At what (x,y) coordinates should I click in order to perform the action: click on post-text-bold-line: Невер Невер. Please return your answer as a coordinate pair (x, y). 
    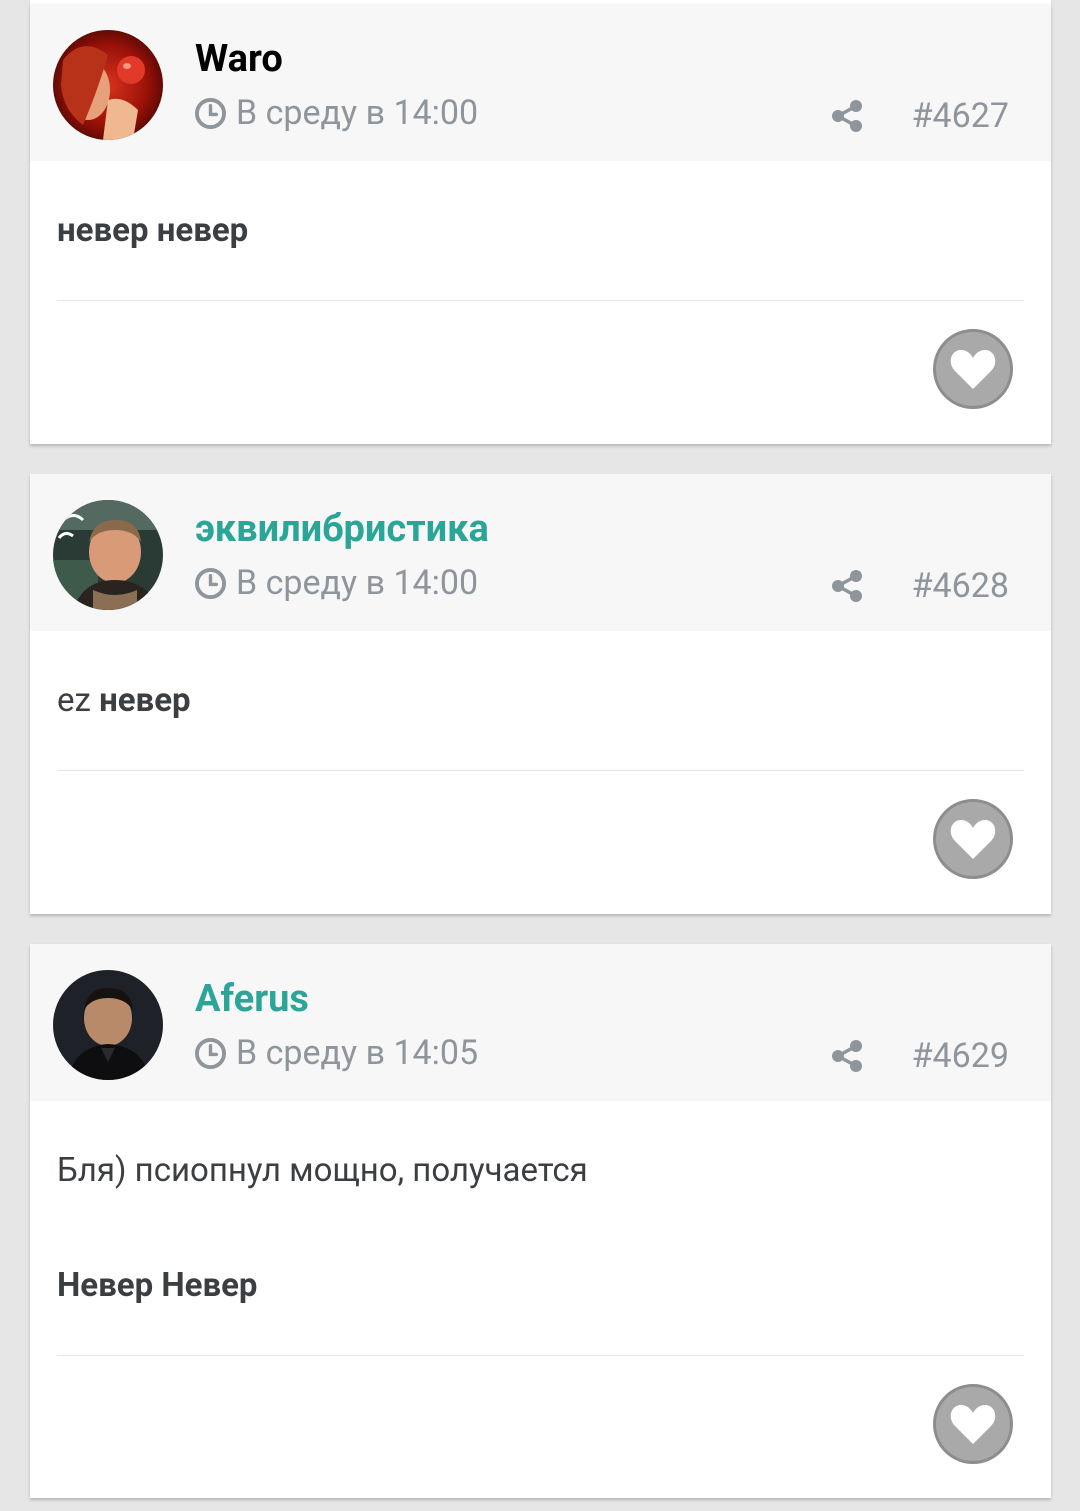
    Looking at the image, I should click on (540, 1286).